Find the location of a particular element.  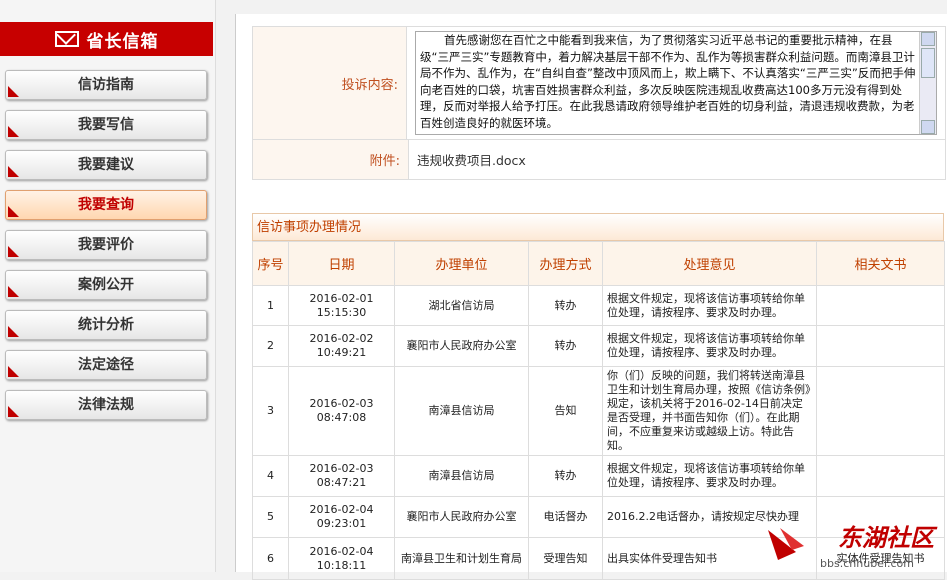

sidebar-item-2: 我要建议 is located at coordinates (106, 165).